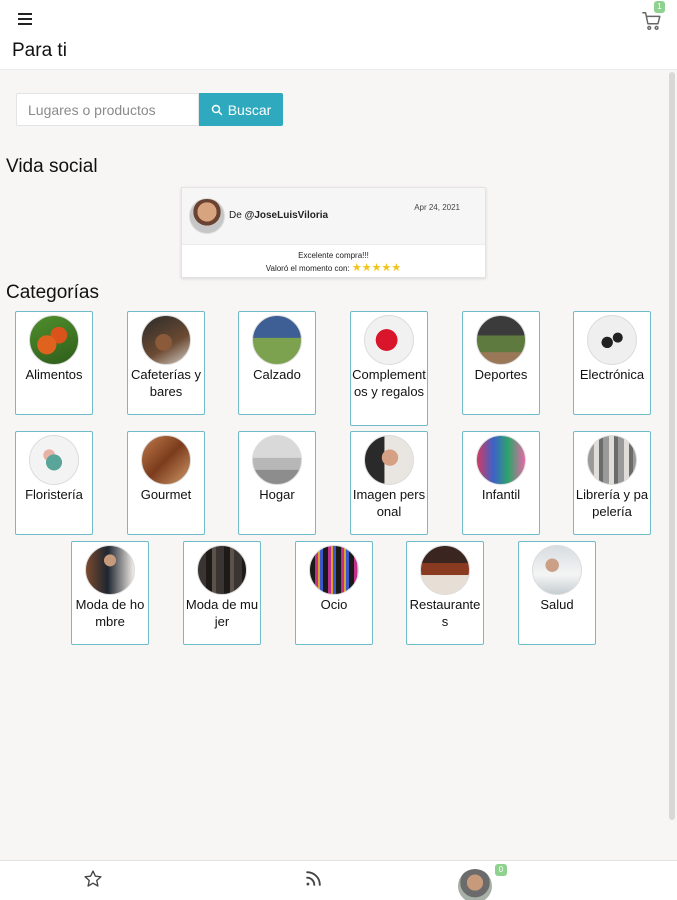  Describe the element at coordinates (501, 340) in the screenshot. I see `sports-photo` at that location.